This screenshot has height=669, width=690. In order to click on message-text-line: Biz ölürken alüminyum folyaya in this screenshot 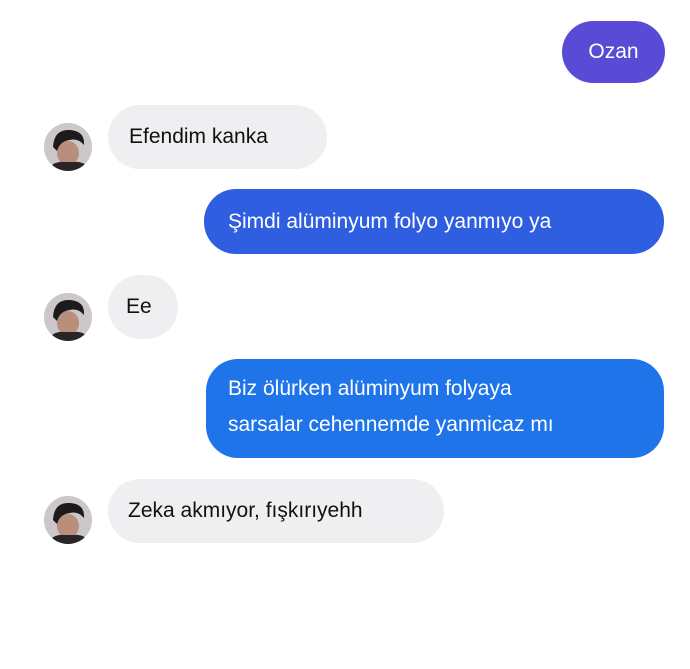, I will do `click(370, 388)`.